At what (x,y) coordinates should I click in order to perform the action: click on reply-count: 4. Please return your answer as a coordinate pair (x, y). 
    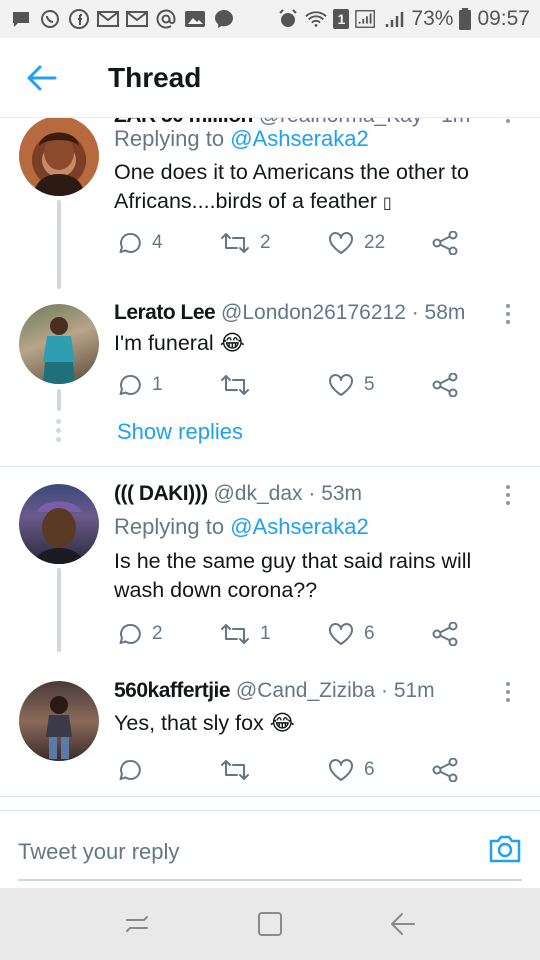
    Looking at the image, I should click on (157, 242).